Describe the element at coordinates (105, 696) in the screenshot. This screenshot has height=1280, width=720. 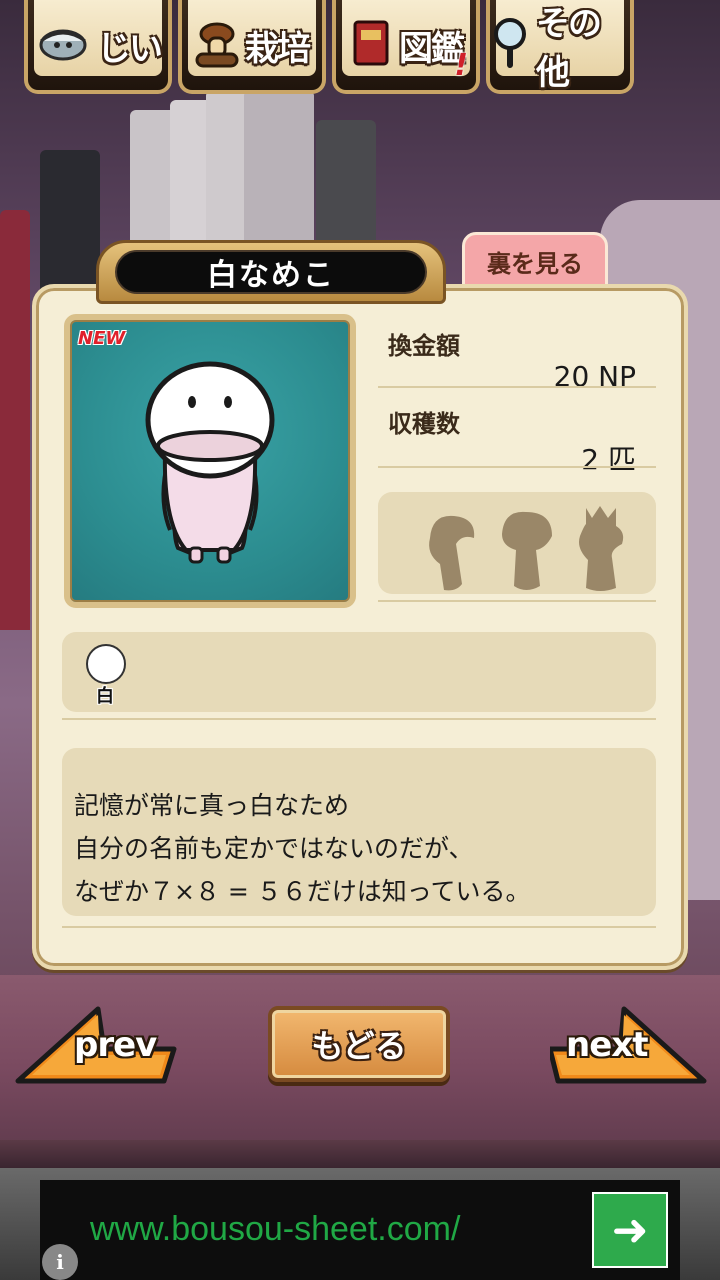
I see `location-label: 白` at that location.